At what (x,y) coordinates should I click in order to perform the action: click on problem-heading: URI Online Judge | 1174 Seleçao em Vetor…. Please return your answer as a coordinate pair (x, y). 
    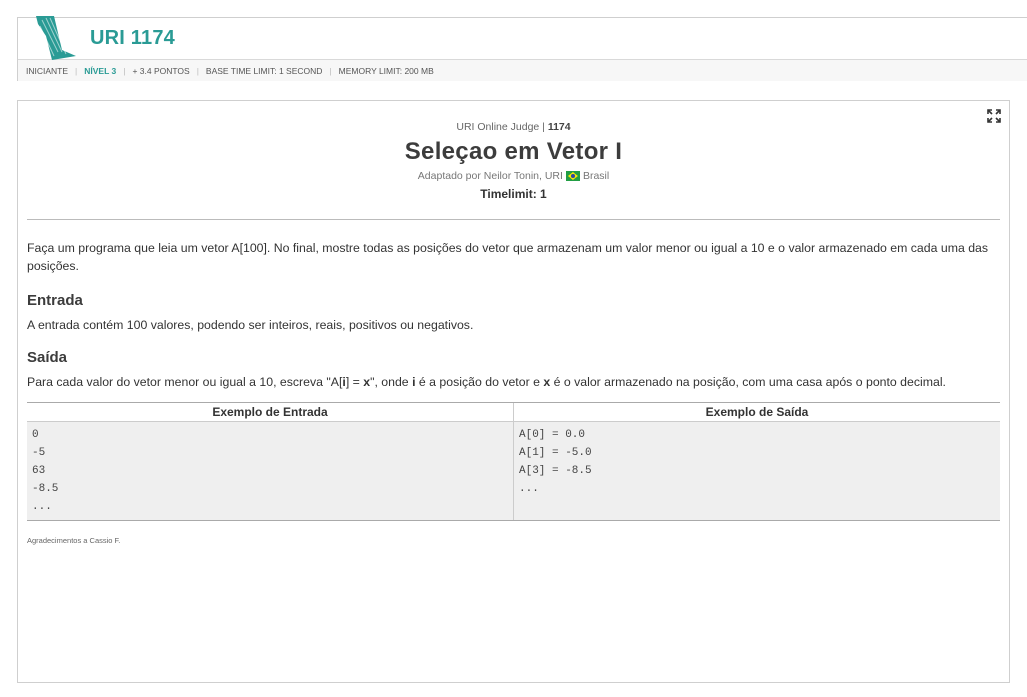
    Looking at the image, I should click on (513, 151).